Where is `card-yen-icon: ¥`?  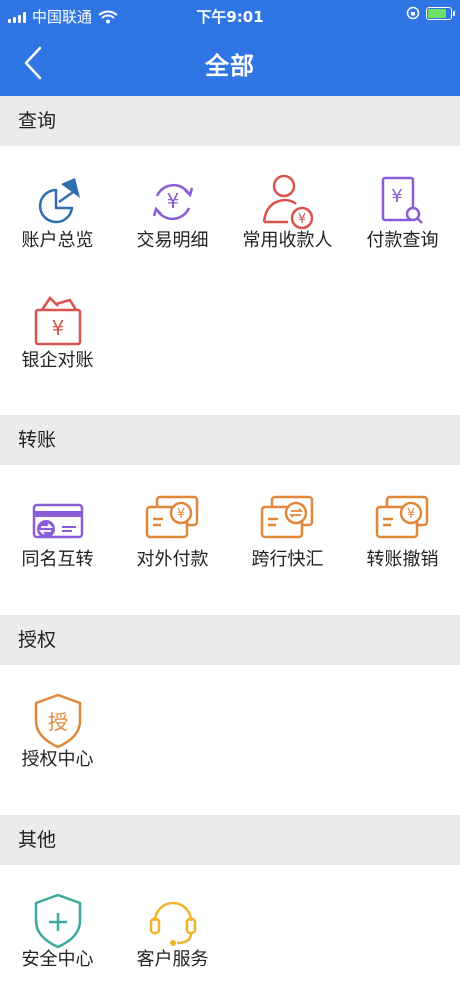
card-yen-icon: ¥ is located at coordinates (172, 517).